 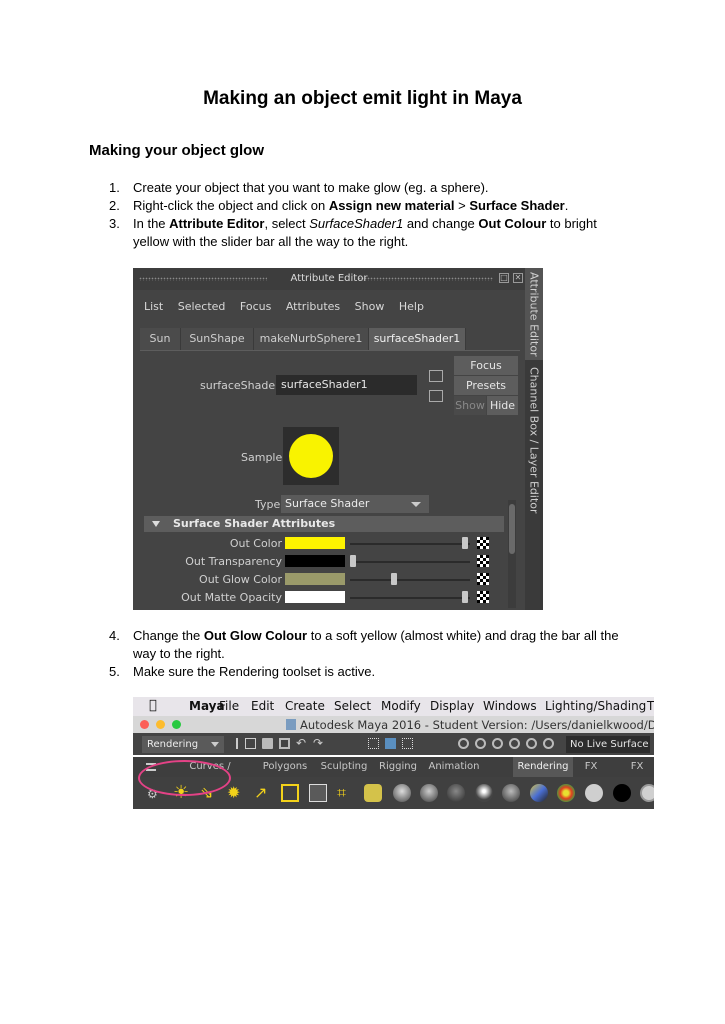 What do you see at coordinates (398, 767) in the screenshot?
I see `tab-rigging: Rigging` at bounding box center [398, 767].